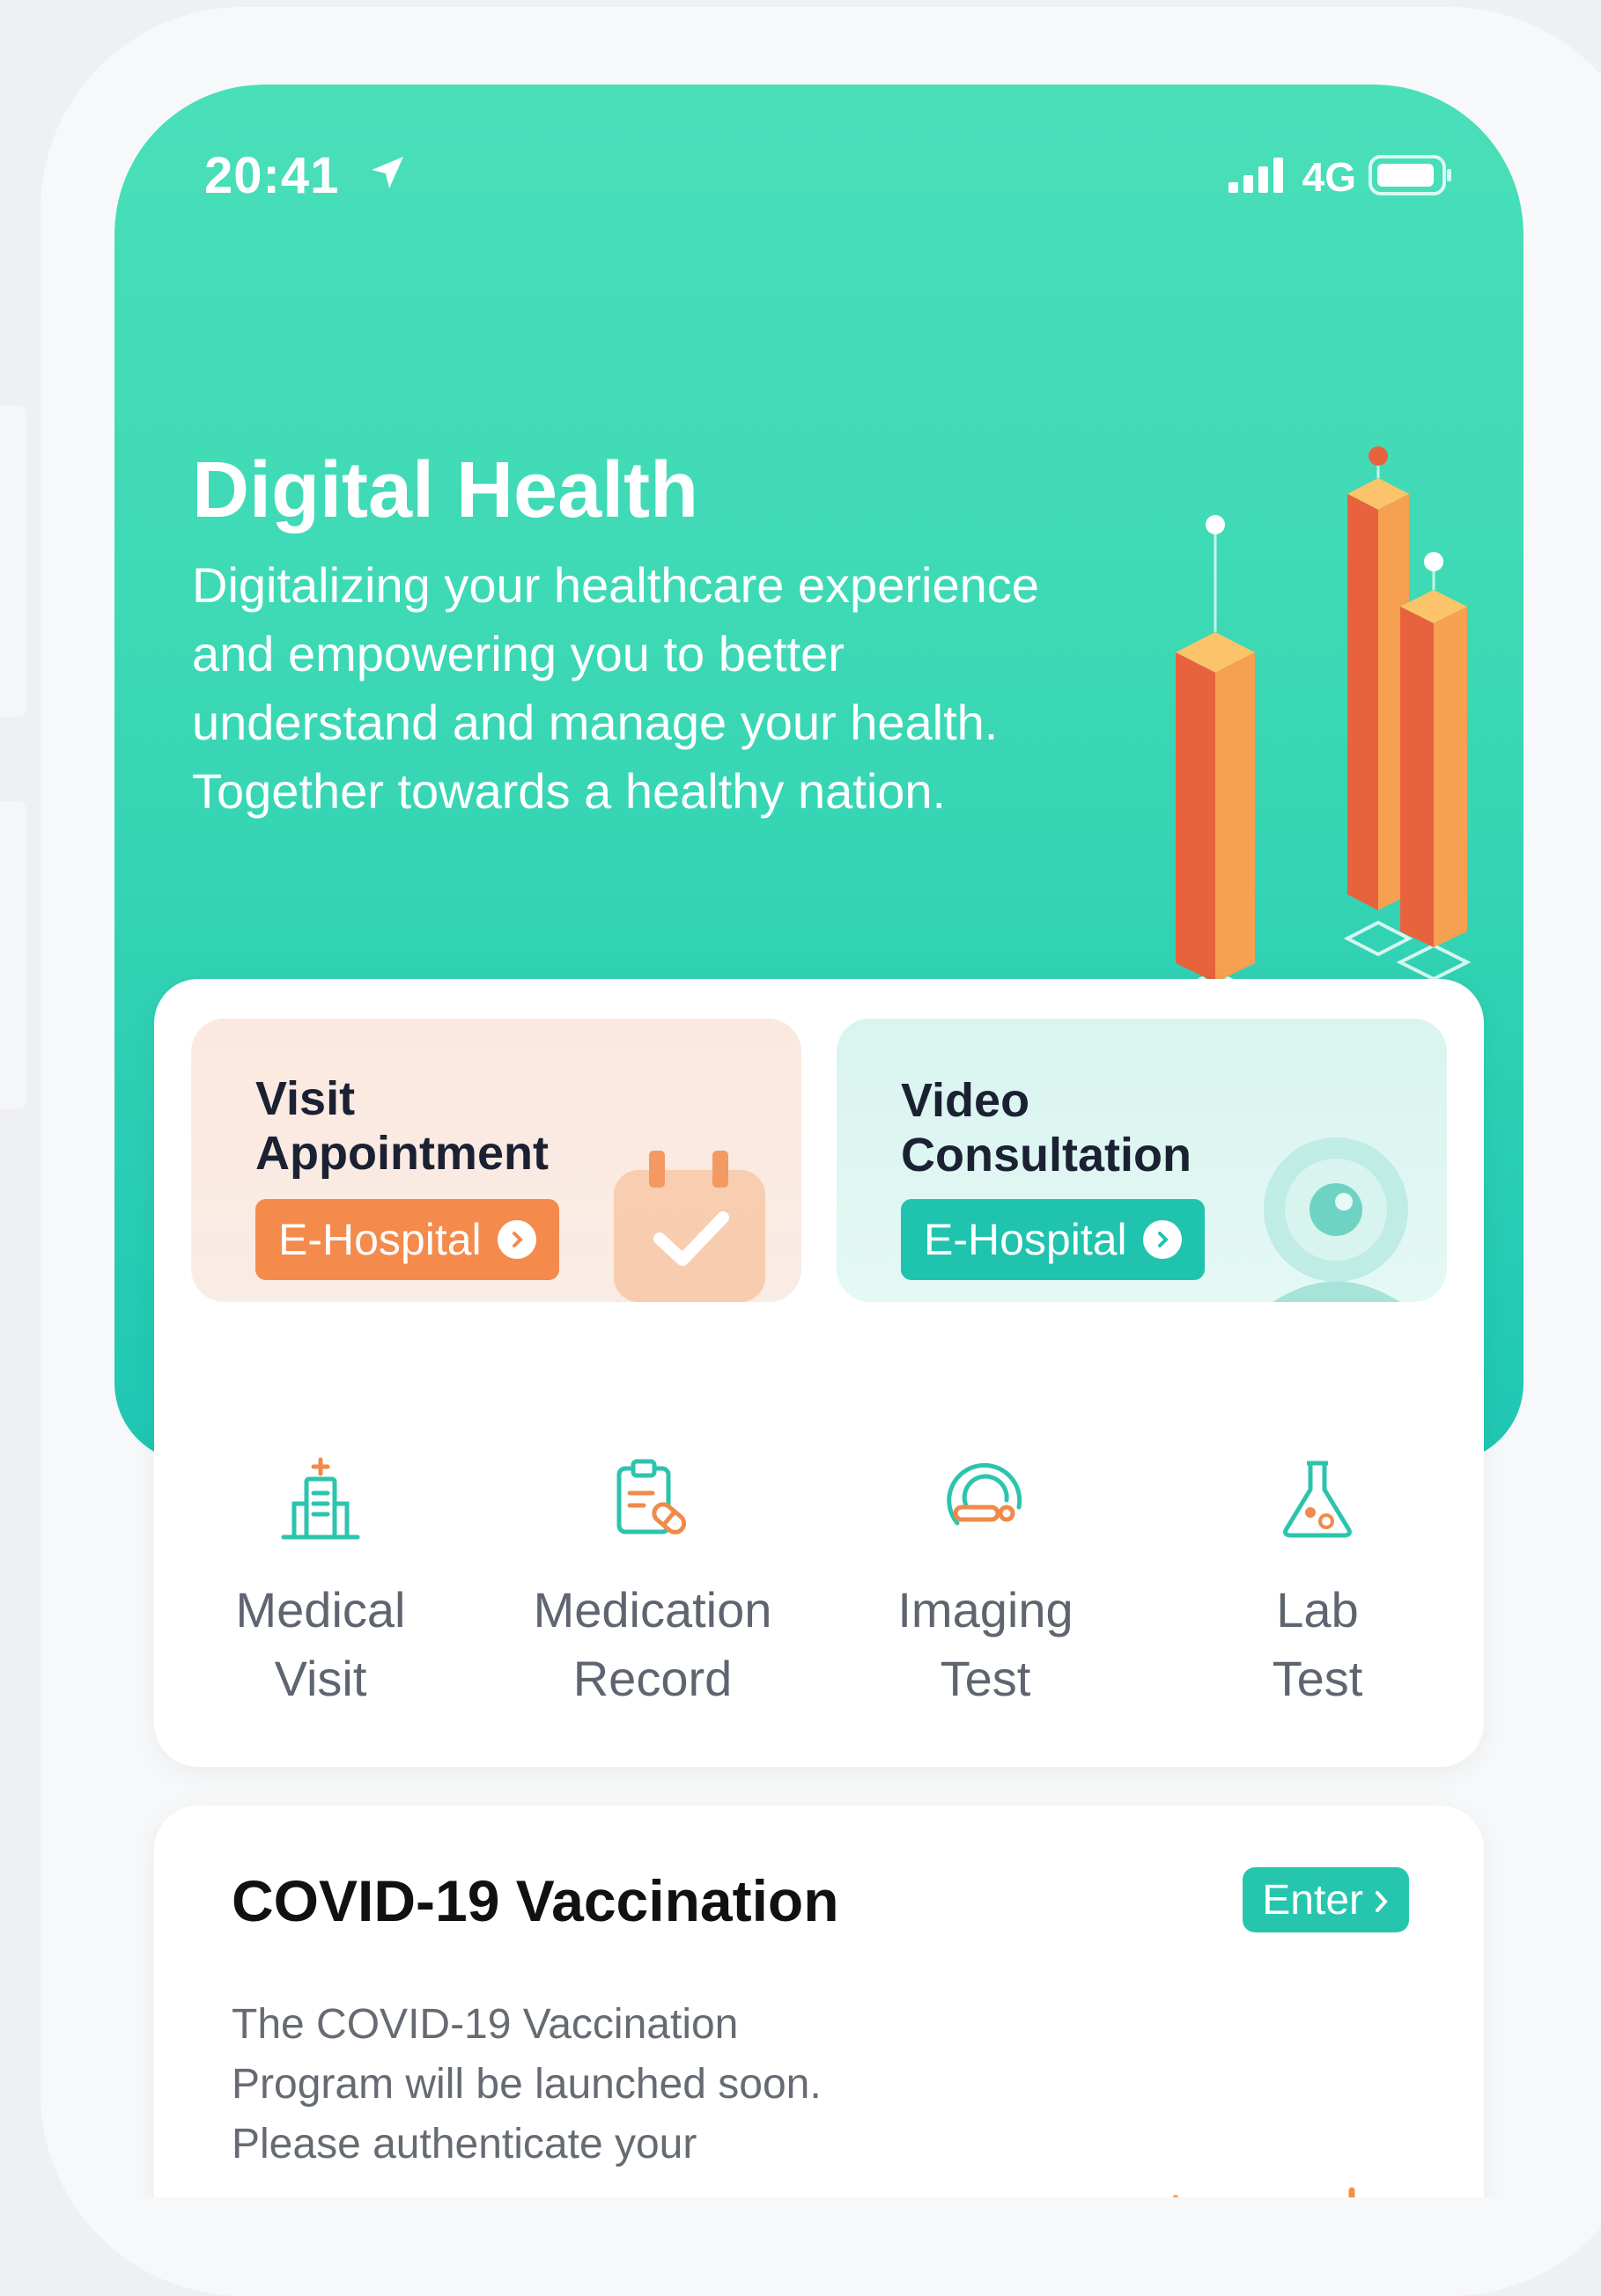 The height and width of the screenshot is (2296, 1601). I want to click on visit-appointment-tile: Visit Appointment E-Hospital, so click(496, 1160).